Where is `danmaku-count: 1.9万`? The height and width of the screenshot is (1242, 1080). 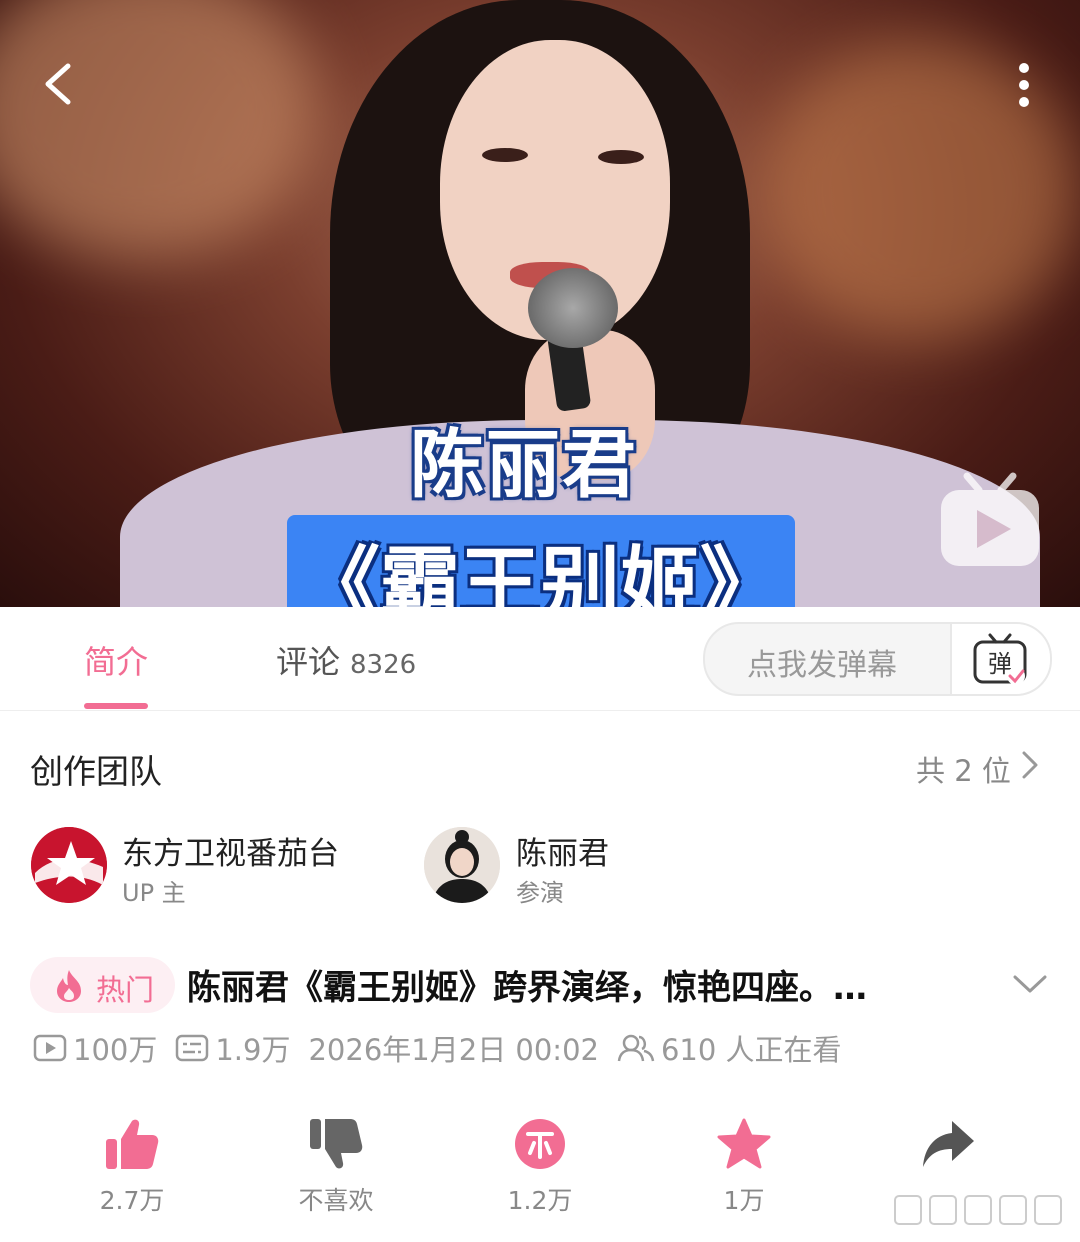
danmaku-count: 1.9万 is located at coordinates (253, 1050).